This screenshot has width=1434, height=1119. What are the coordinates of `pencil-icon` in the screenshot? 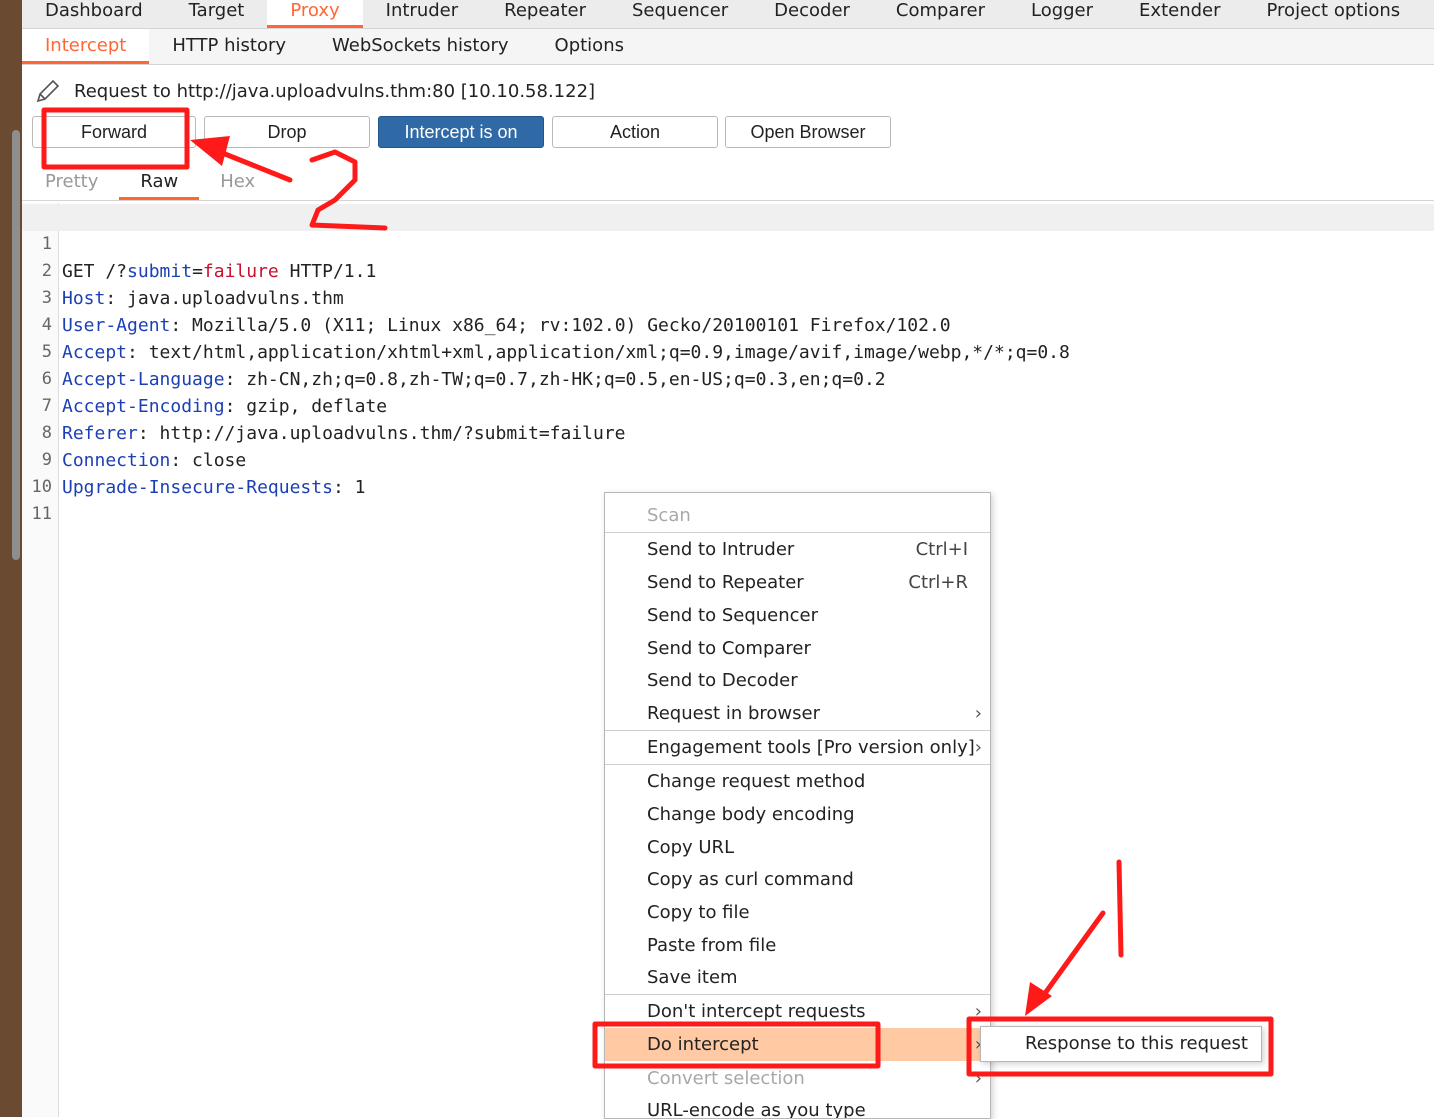 It's located at (48, 91).